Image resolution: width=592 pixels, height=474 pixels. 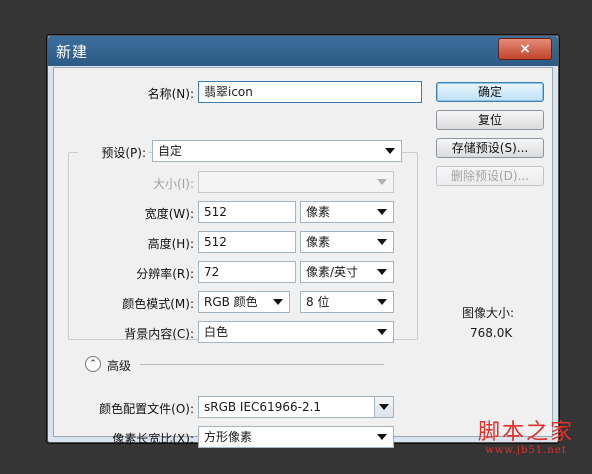 What do you see at coordinates (153, 439) in the screenshot?
I see `pixel-aspect-label: 像素长宽比(X):` at bounding box center [153, 439].